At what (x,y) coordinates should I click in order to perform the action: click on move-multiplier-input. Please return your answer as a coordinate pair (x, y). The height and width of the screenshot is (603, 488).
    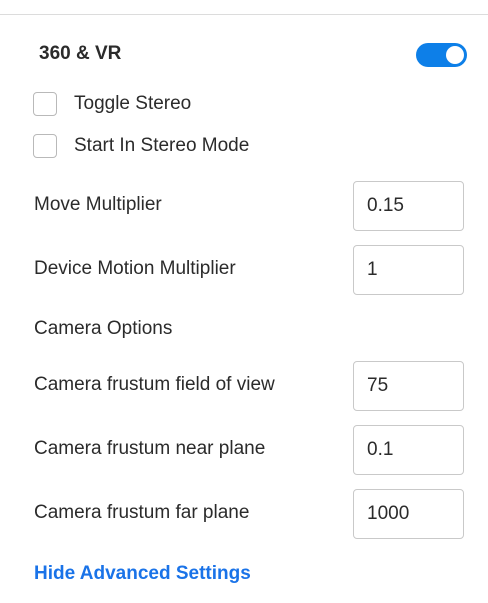
    Looking at the image, I should click on (408, 206).